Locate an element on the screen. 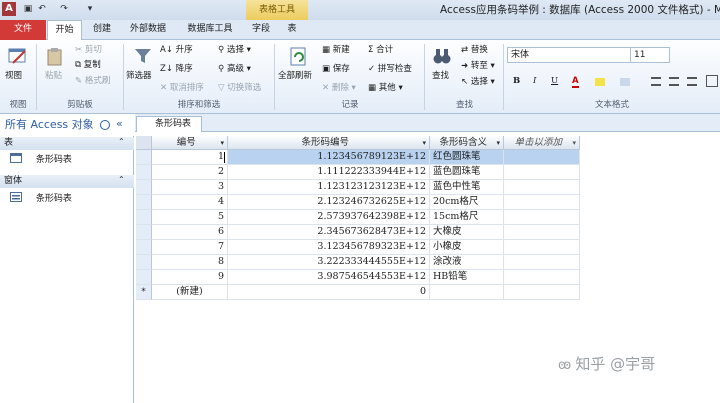 The image size is (720, 403). spelling-button: ✓ 拼写检查 is located at coordinates (390, 69).